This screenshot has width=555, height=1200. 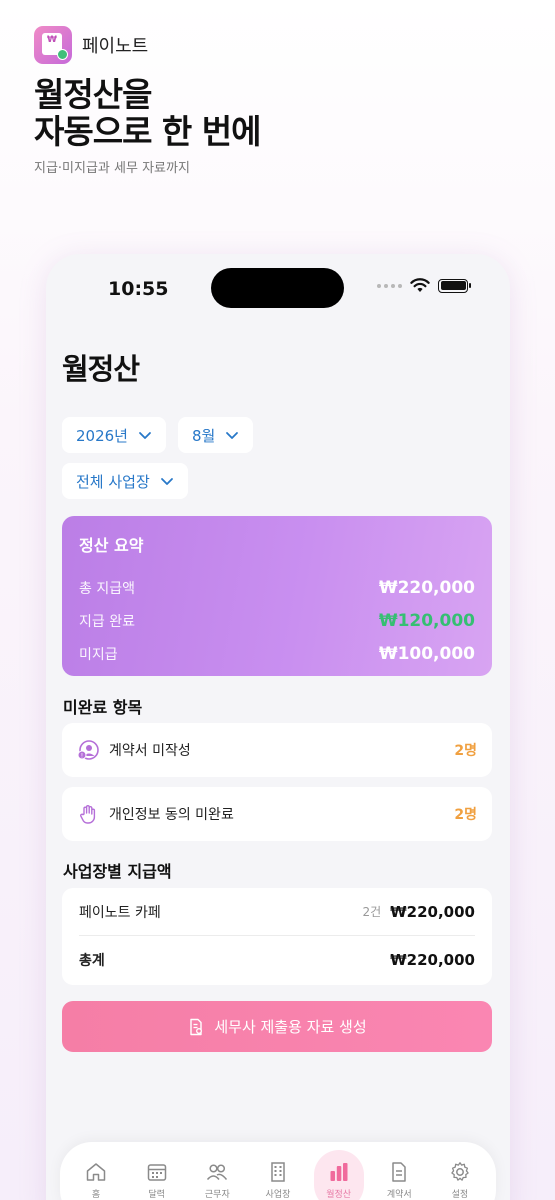 I want to click on year-select-label: 2026년, so click(x=102, y=435).